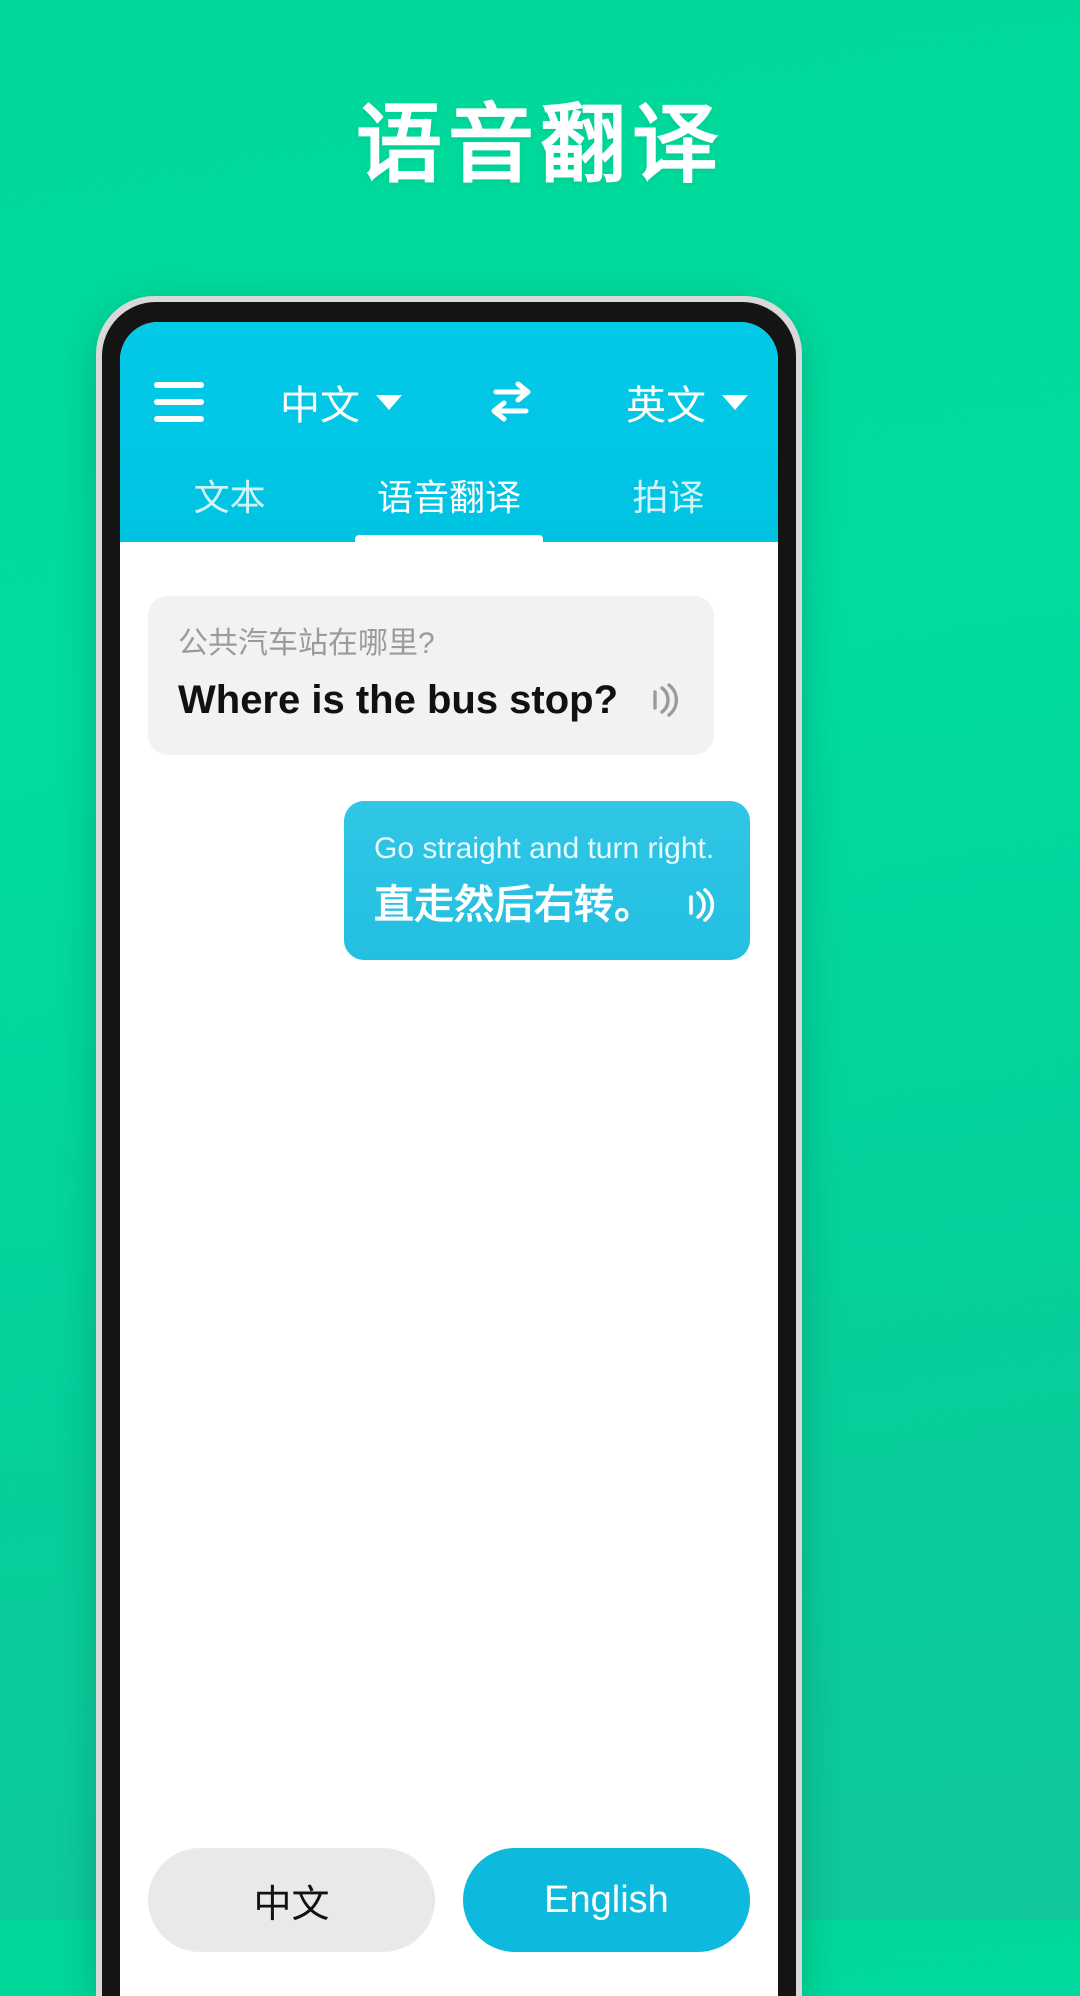  I want to click on message-bubble-incoming: 公共汽车站在哪里? Where is the bus stop?, so click(431, 675).